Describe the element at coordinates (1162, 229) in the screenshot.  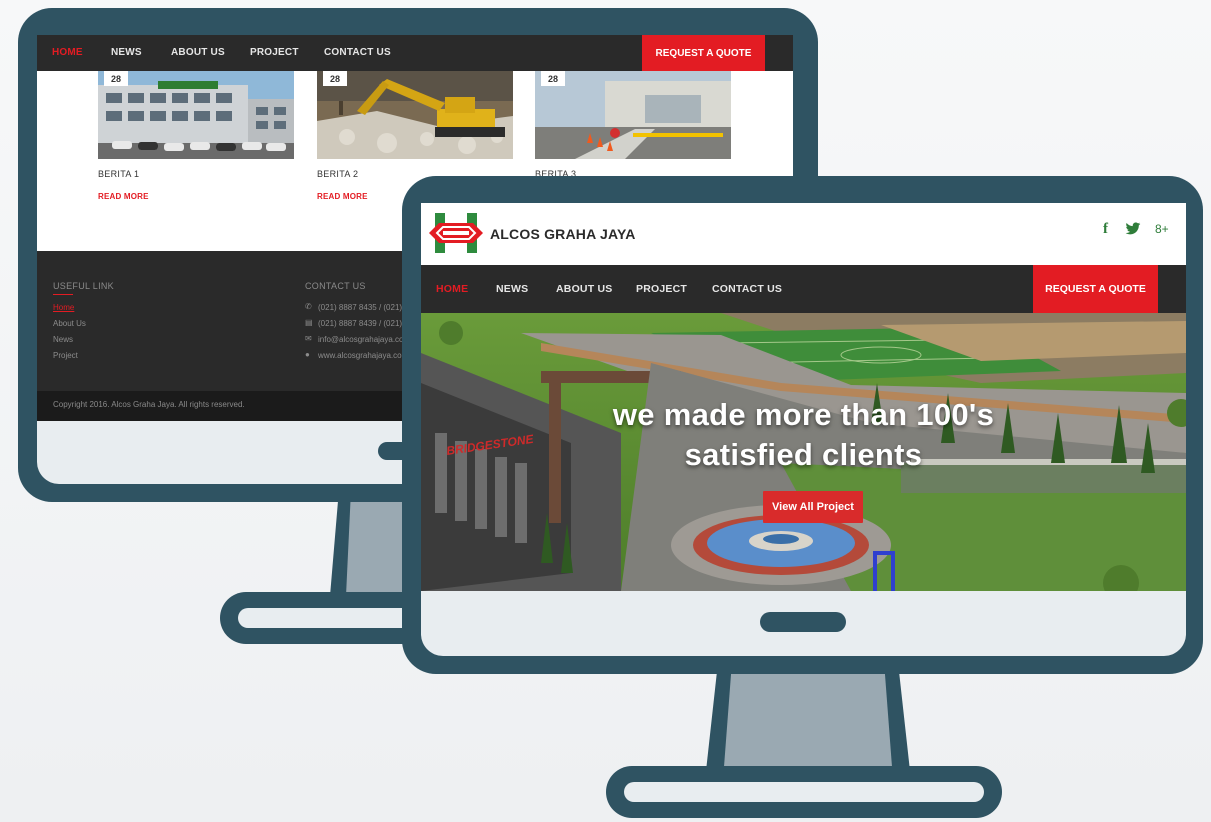
I see `google-plus-icon: 8+` at that location.